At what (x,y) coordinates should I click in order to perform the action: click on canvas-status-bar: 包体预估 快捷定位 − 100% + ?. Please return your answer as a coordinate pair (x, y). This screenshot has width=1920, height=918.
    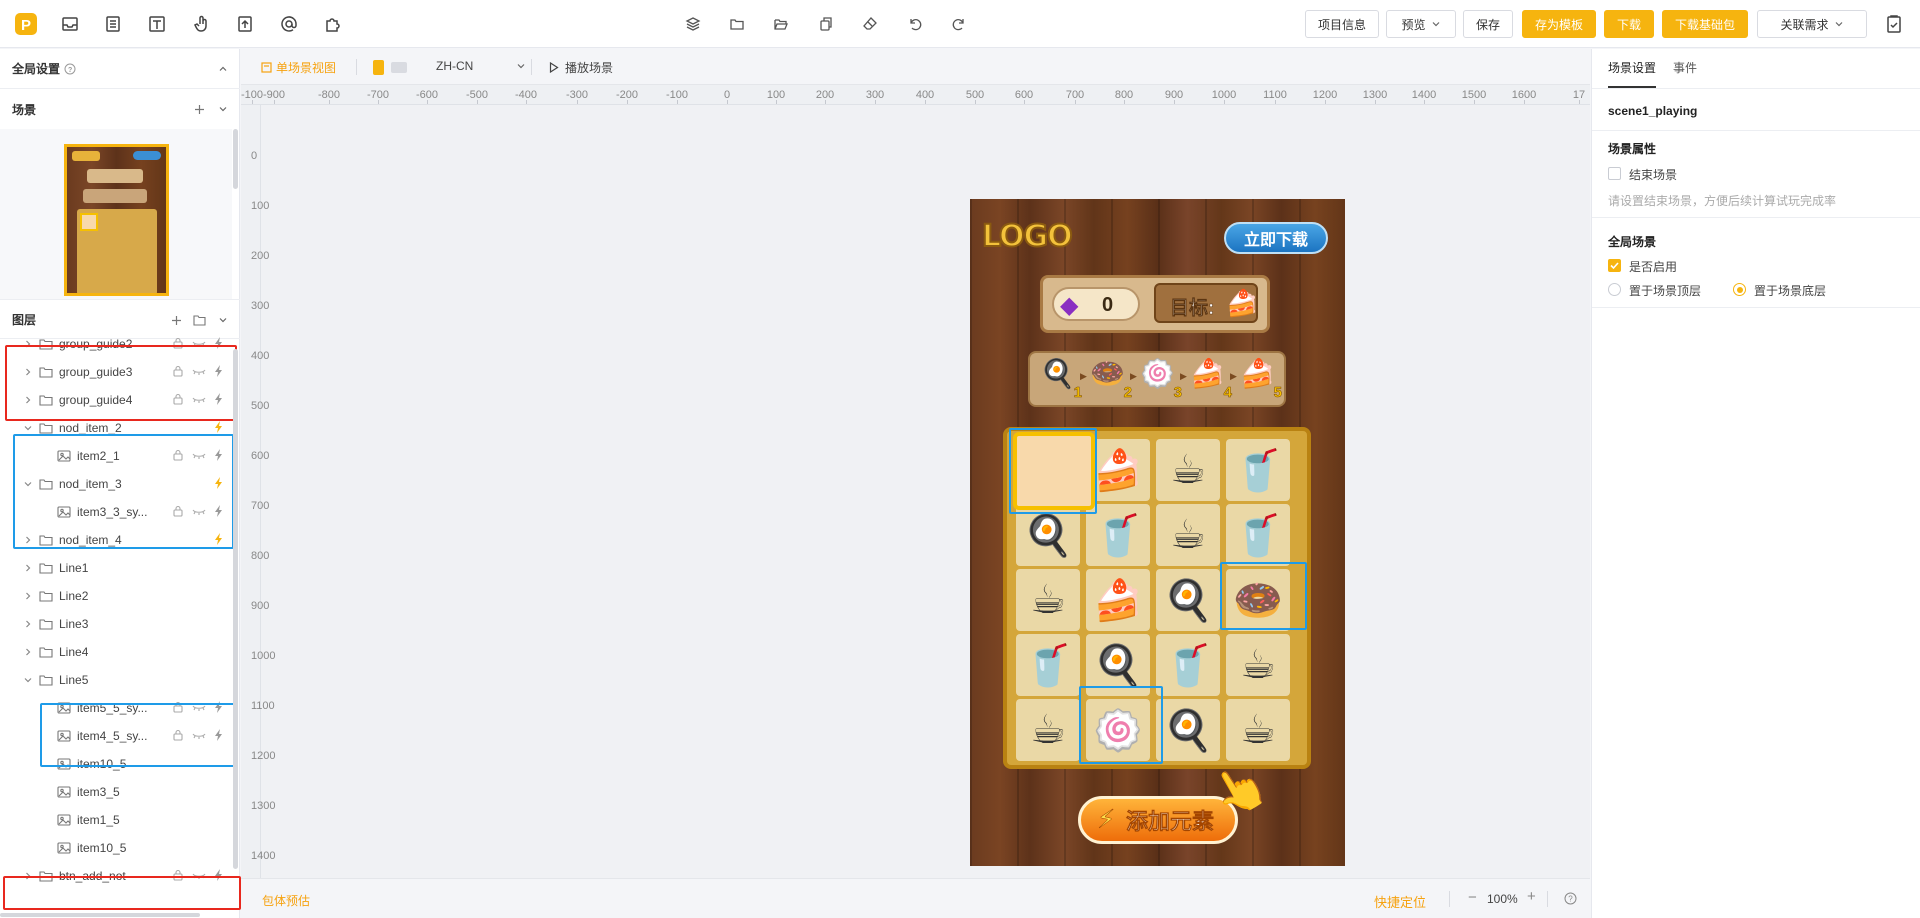
    Looking at the image, I should click on (915, 898).